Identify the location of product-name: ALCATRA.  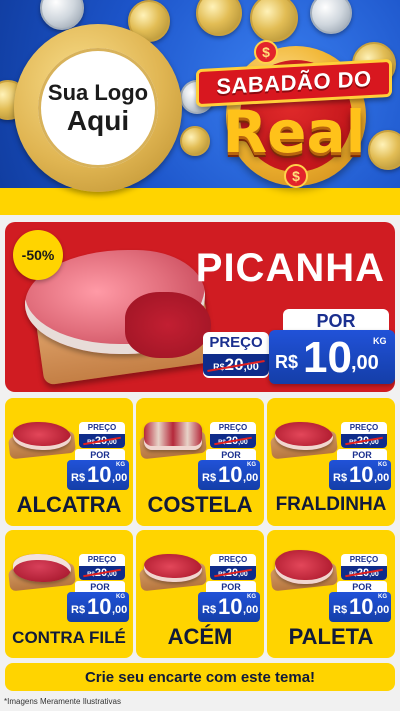
(69, 504).